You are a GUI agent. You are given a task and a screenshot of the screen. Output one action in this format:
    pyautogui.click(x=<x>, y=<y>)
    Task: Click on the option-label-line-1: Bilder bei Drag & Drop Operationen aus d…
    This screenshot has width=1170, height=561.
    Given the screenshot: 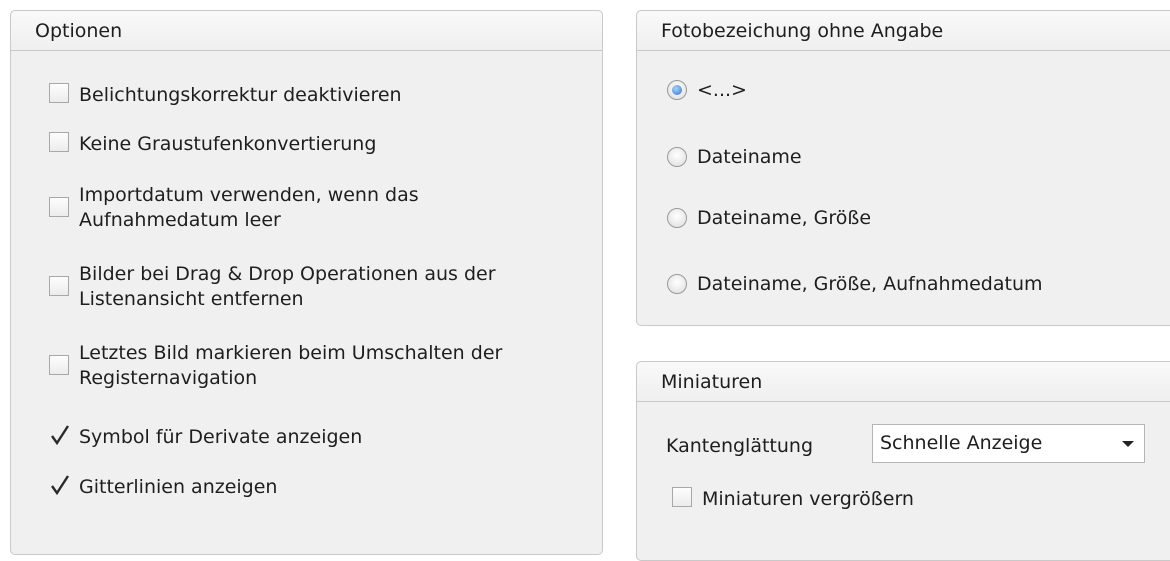 What is the action you would take?
    pyautogui.click(x=287, y=274)
    